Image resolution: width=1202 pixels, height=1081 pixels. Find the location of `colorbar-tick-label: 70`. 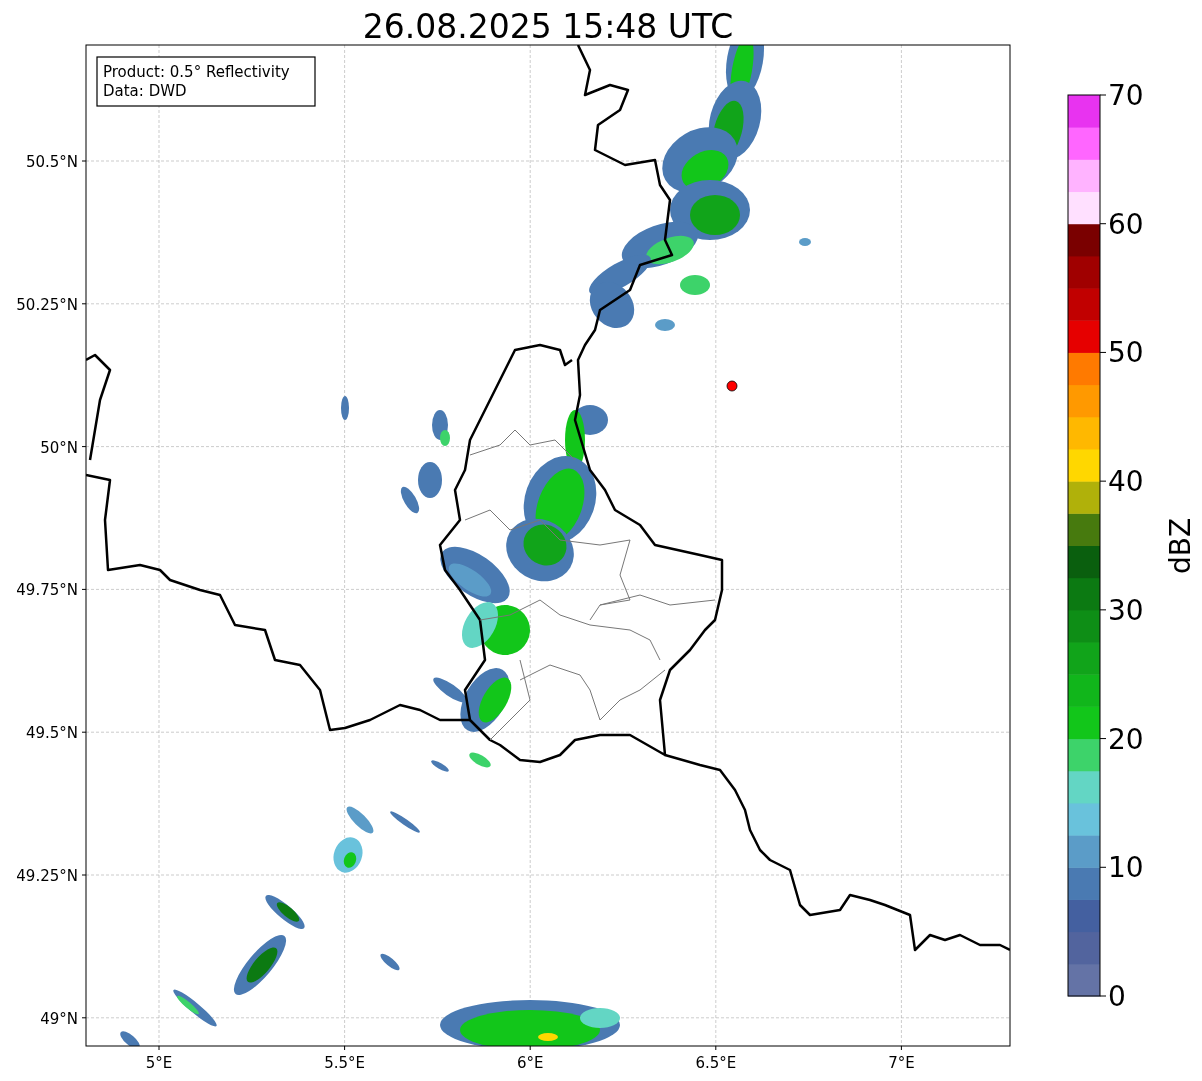

colorbar-tick-label: 70 is located at coordinates (1126, 95).